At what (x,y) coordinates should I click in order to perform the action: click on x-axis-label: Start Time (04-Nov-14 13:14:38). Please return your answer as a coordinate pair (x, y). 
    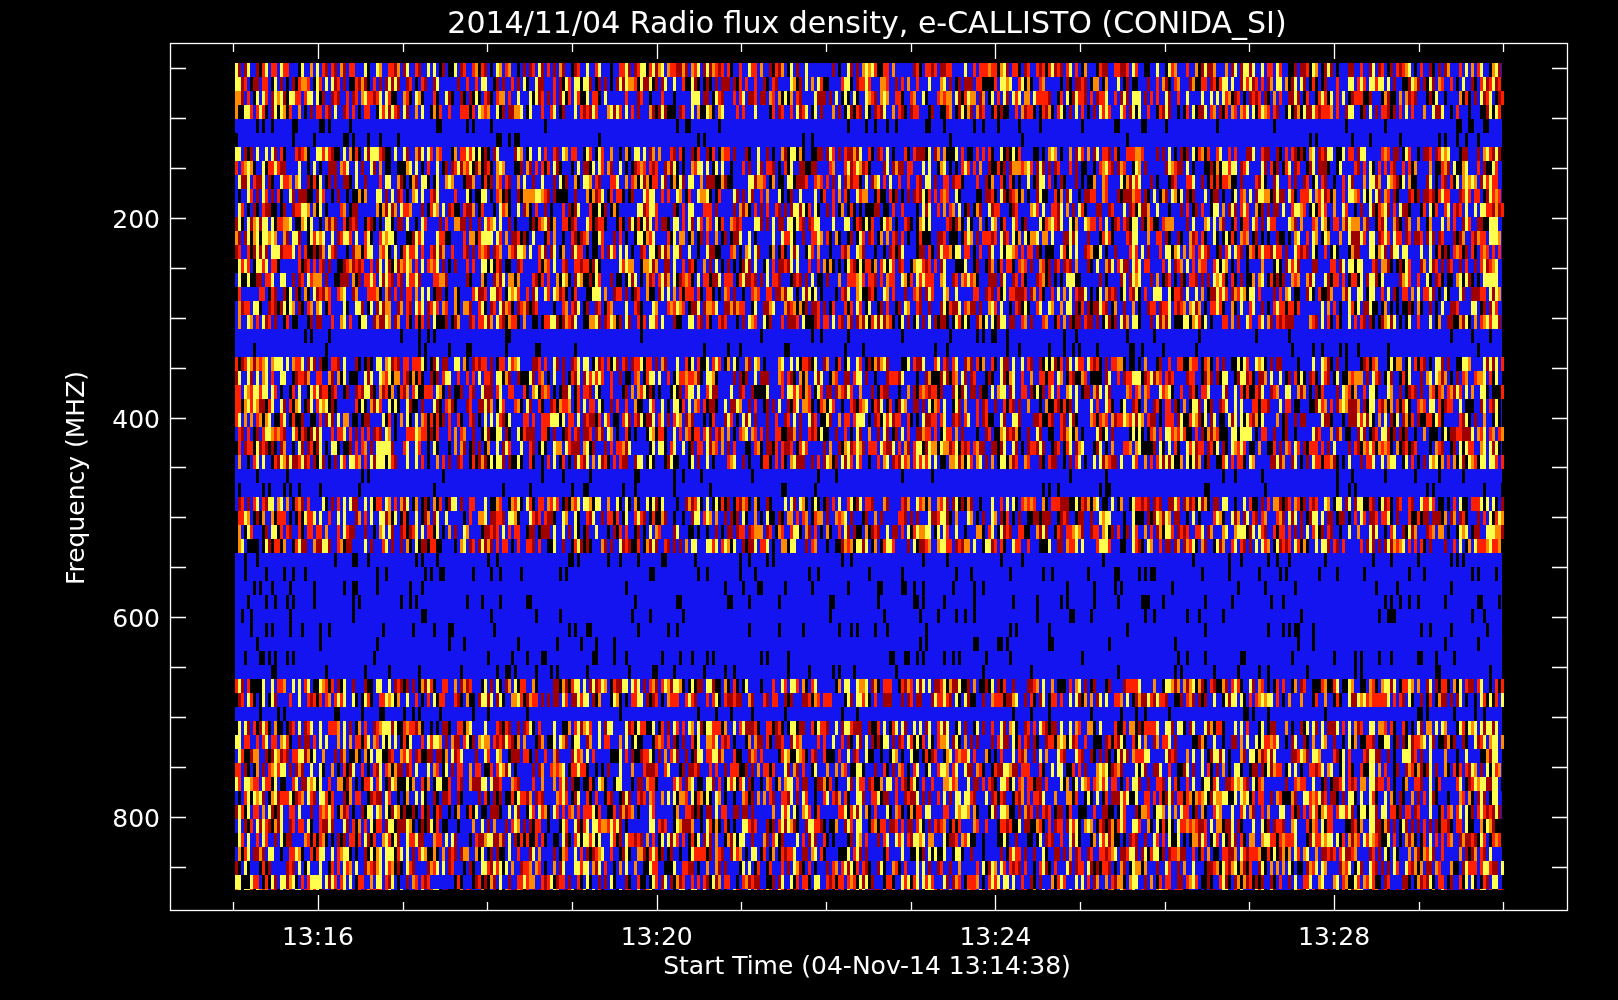
    Looking at the image, I should click on (867, 965).